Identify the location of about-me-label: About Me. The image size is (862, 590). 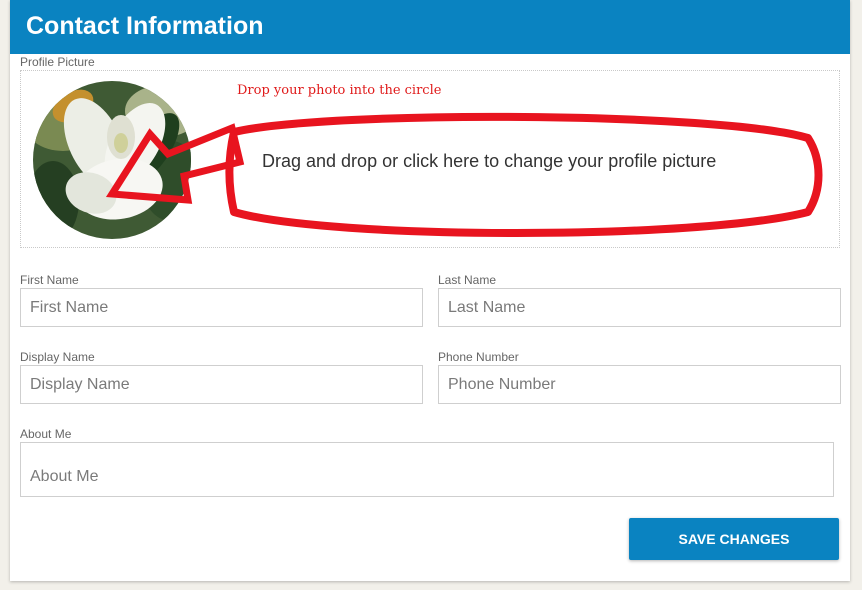
(46, 434).